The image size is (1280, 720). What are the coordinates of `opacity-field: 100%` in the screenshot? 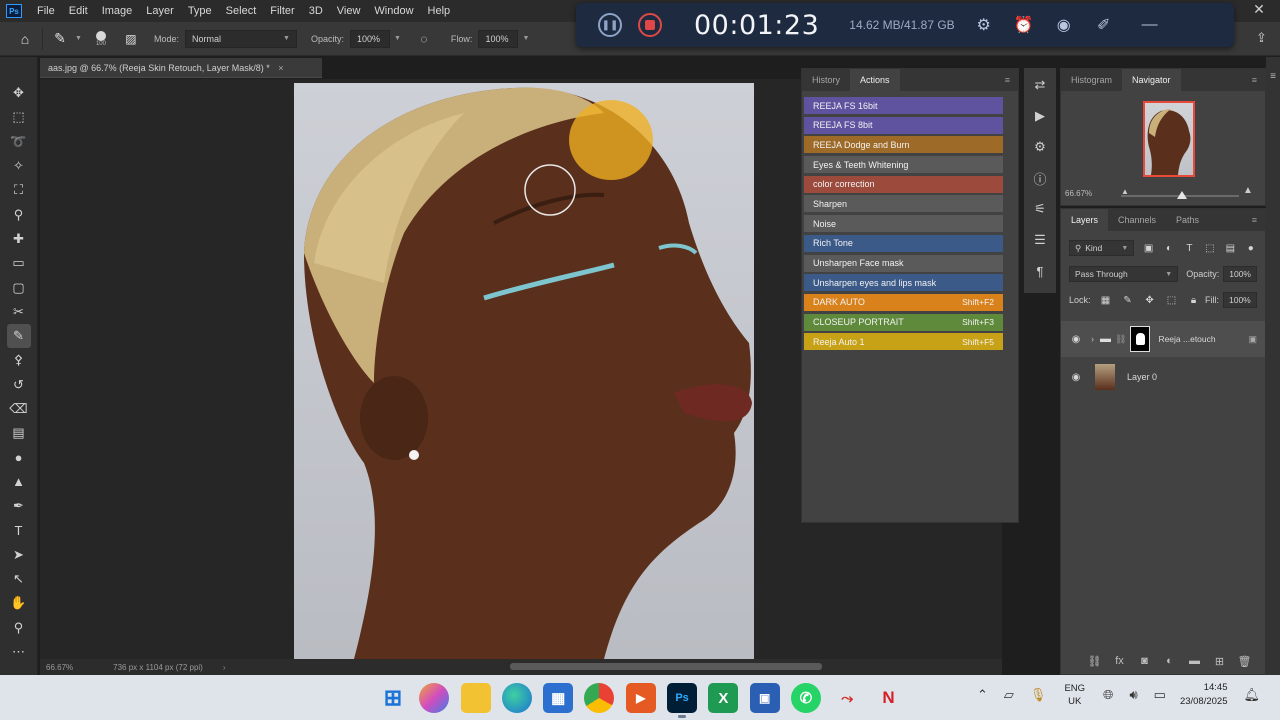 It's located at (369, 38).